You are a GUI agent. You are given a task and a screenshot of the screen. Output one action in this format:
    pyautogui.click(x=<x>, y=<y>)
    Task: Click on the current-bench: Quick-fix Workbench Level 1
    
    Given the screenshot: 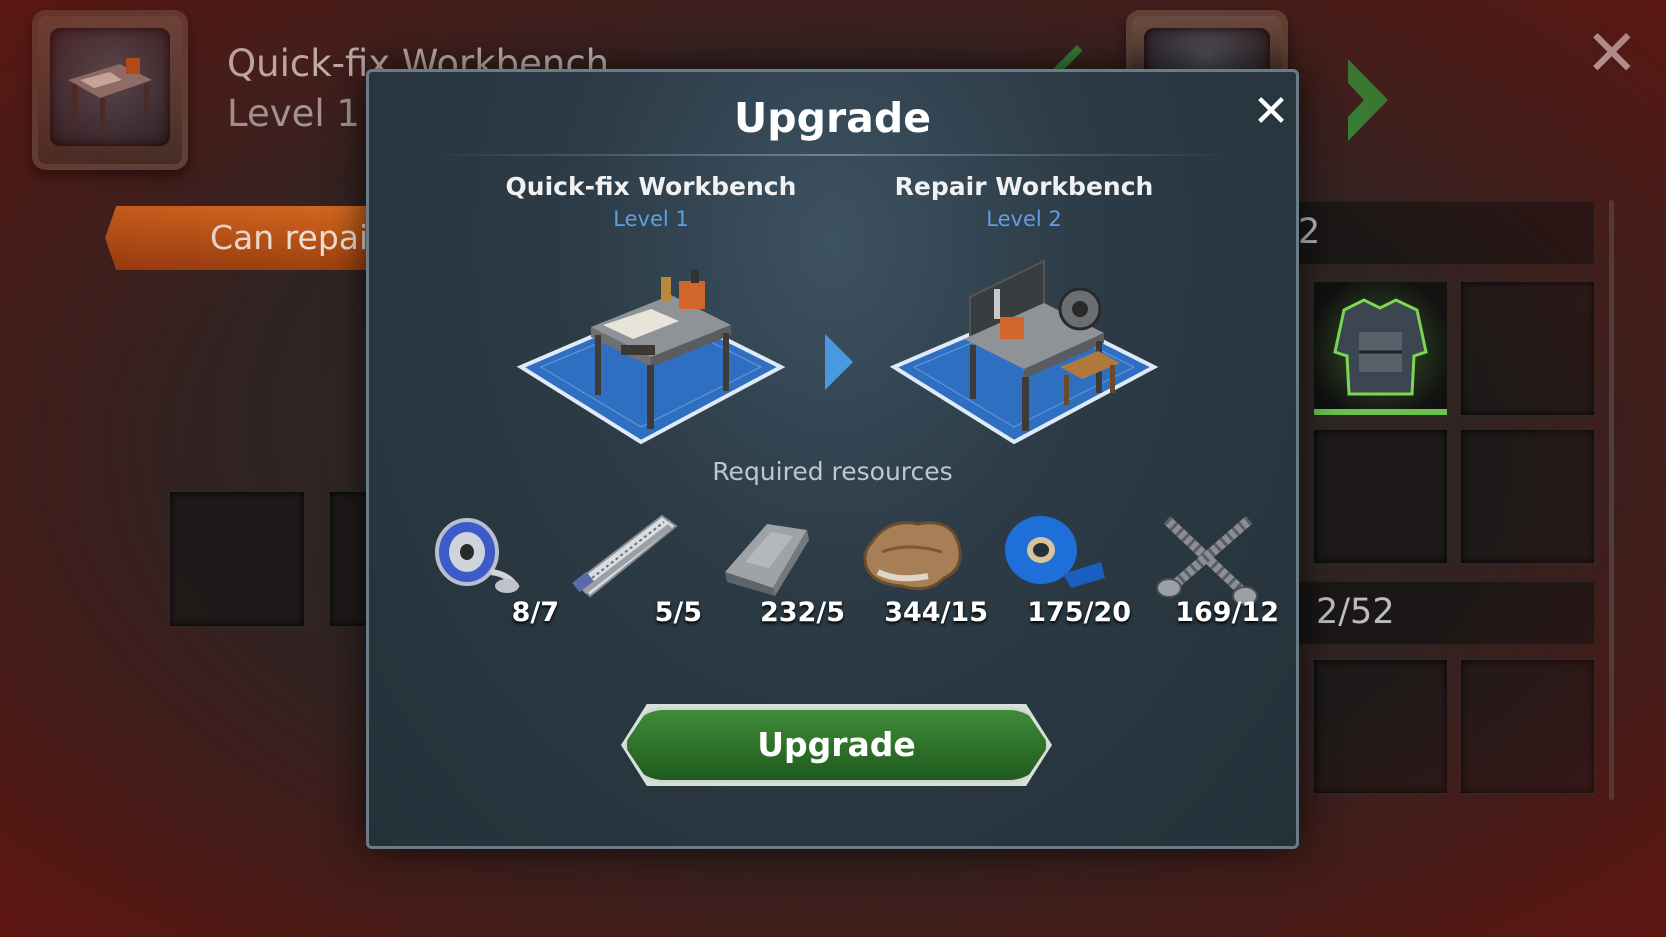 What is the action you would take?
    pyautogui.click(x=651, y=309)
    